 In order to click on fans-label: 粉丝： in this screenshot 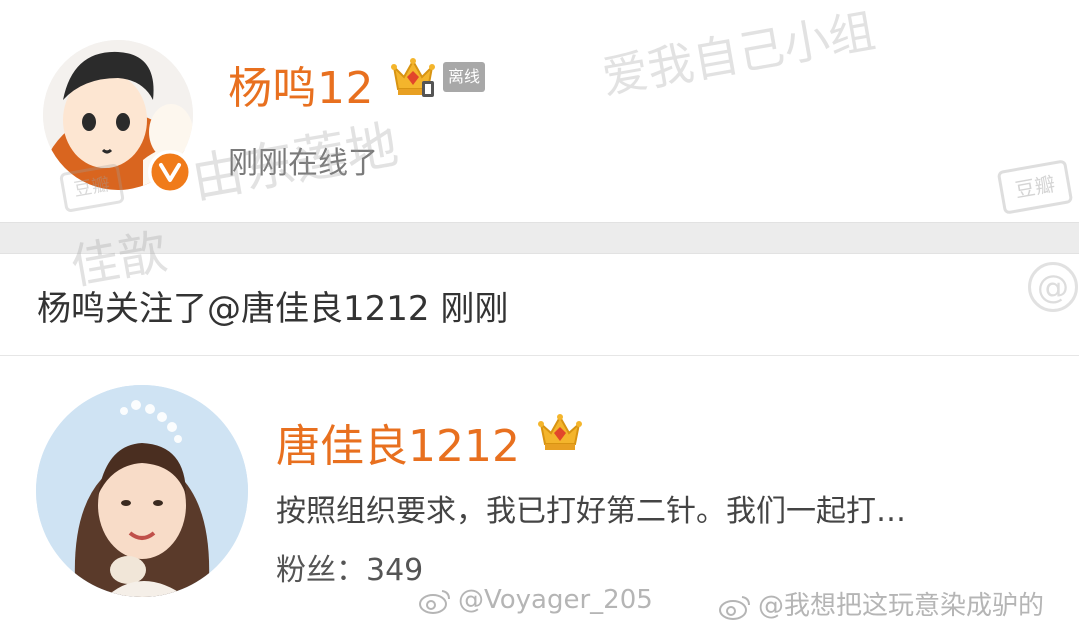, I will do `click(321, 570)`.